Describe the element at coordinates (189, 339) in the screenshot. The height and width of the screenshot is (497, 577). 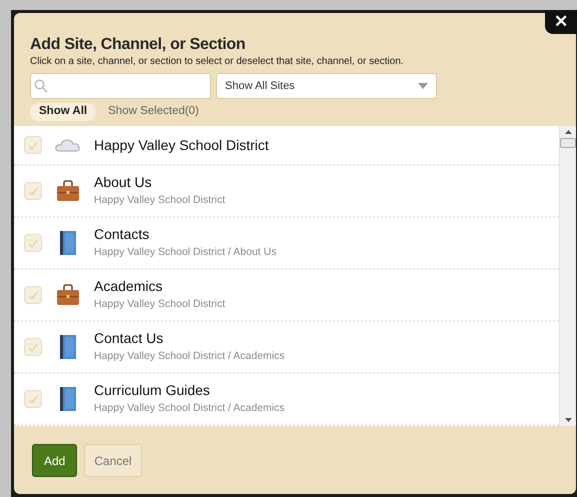
I see `item-title: Contact Us` at that location.